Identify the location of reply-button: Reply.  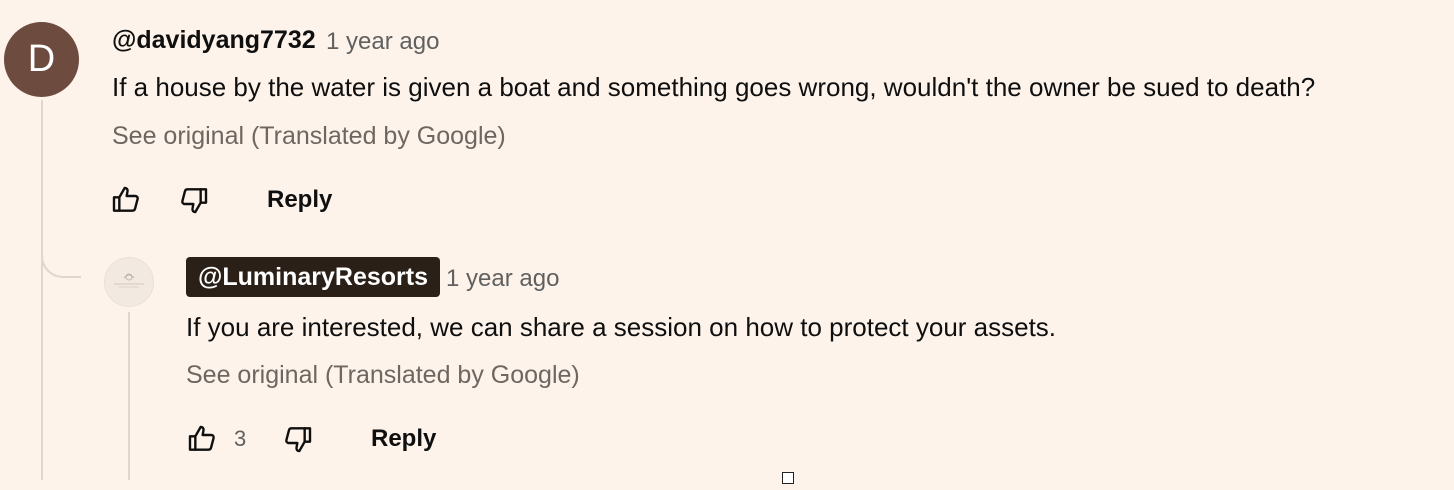
(299, 200).